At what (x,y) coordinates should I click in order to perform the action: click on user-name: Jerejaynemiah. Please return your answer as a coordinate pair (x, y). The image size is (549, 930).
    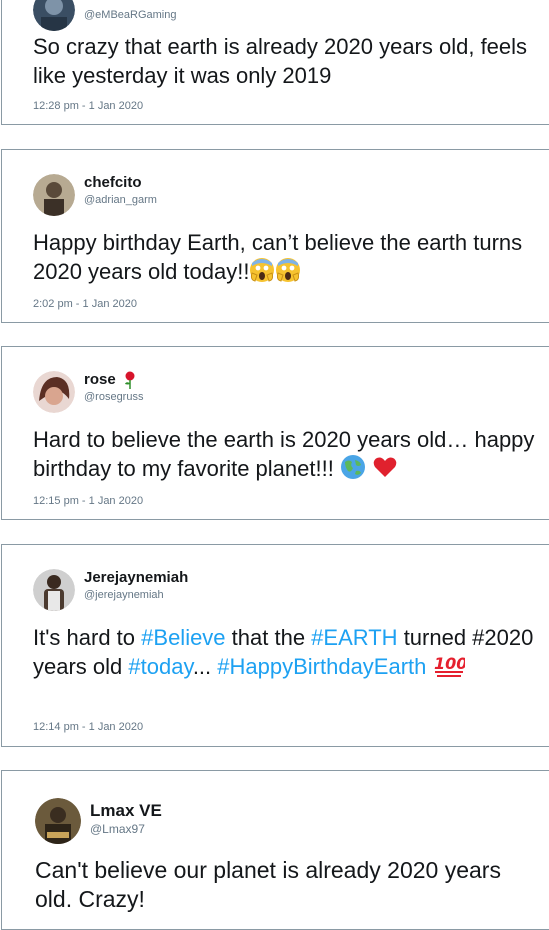
    Looking at the image, I should click on (136, 578).